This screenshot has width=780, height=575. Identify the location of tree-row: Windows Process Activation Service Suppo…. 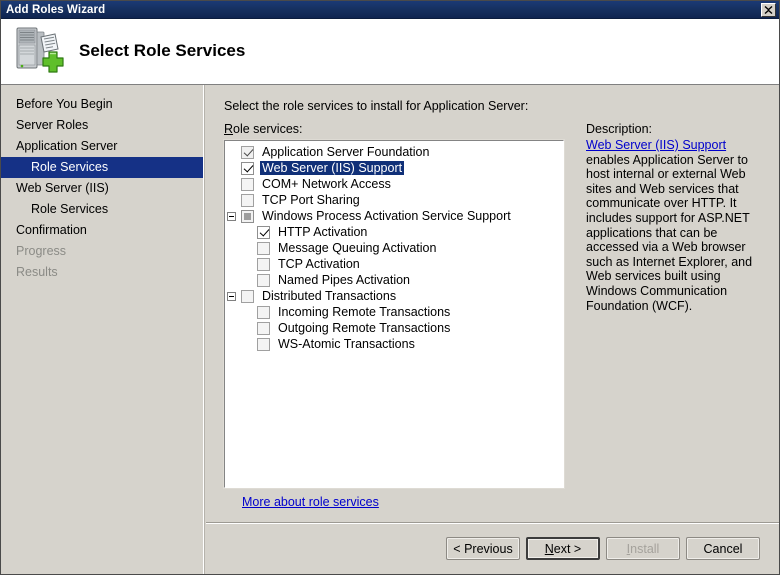
(394, 216).